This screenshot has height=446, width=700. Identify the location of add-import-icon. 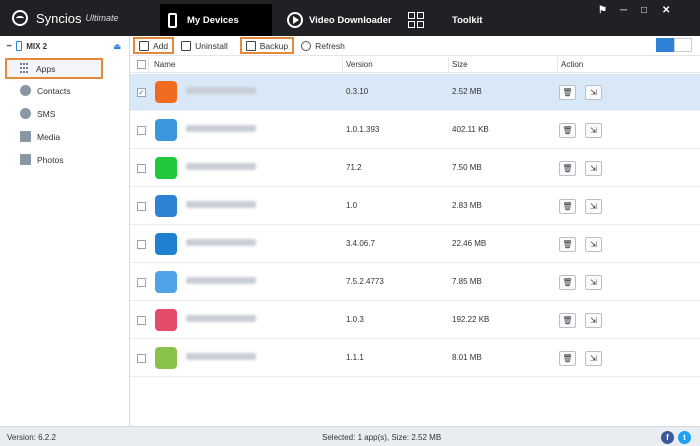
(144, 45).